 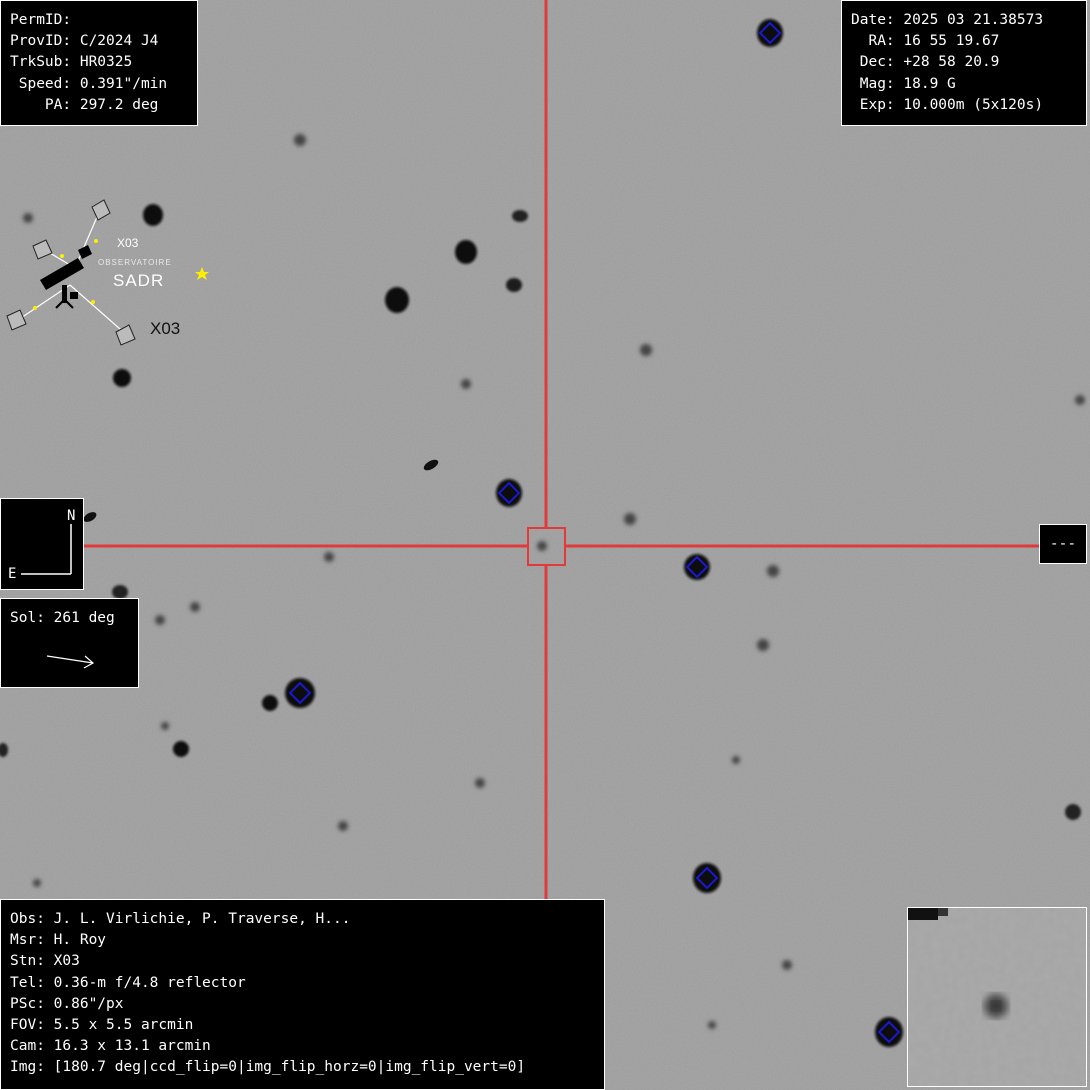 I want to click on speed: Speed: 0.391"/min, so click(x=89, y=83).